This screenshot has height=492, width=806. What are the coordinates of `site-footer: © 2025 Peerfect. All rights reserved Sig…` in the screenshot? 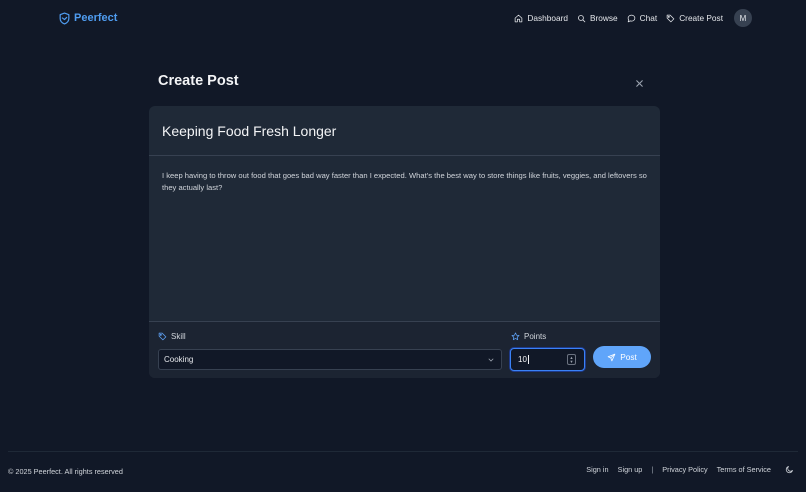 It's located at (403, 471).